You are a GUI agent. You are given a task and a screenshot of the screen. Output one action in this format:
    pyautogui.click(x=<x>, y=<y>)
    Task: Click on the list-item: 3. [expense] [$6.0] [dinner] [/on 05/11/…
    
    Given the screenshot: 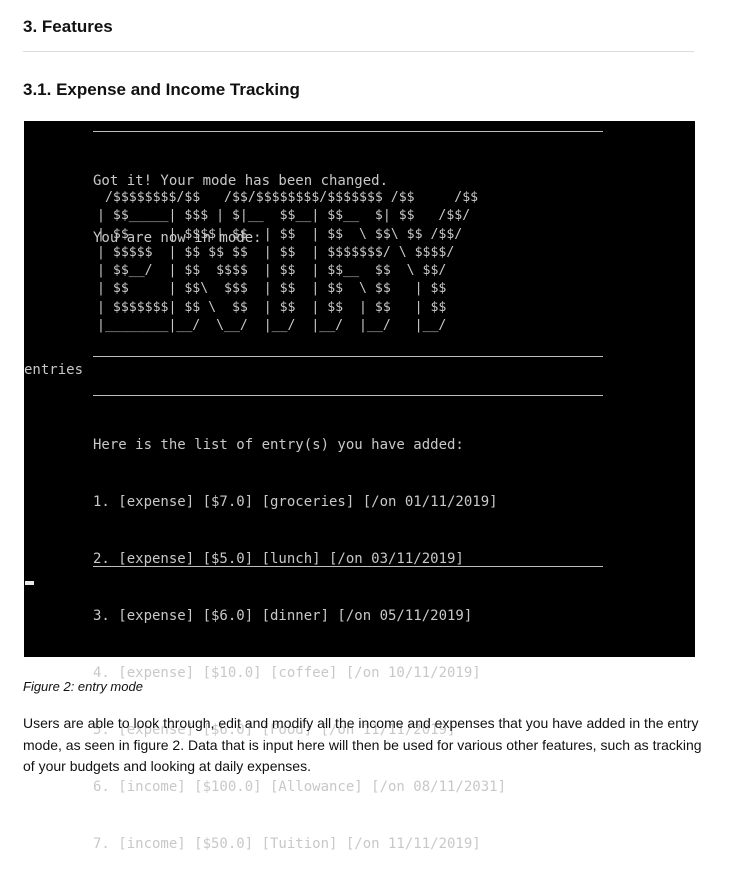 What is the action you would take?
    pyautogui.click(x=283, y=616)
    